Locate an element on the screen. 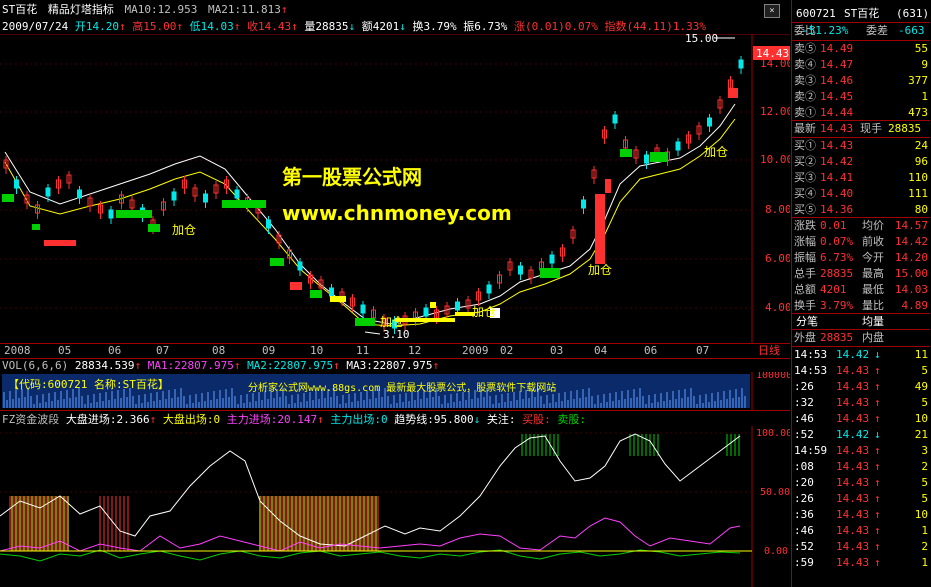 The image size is (931, 587). asks-row: 卖③ 14.46 377 is located at coordinates (861, 81).